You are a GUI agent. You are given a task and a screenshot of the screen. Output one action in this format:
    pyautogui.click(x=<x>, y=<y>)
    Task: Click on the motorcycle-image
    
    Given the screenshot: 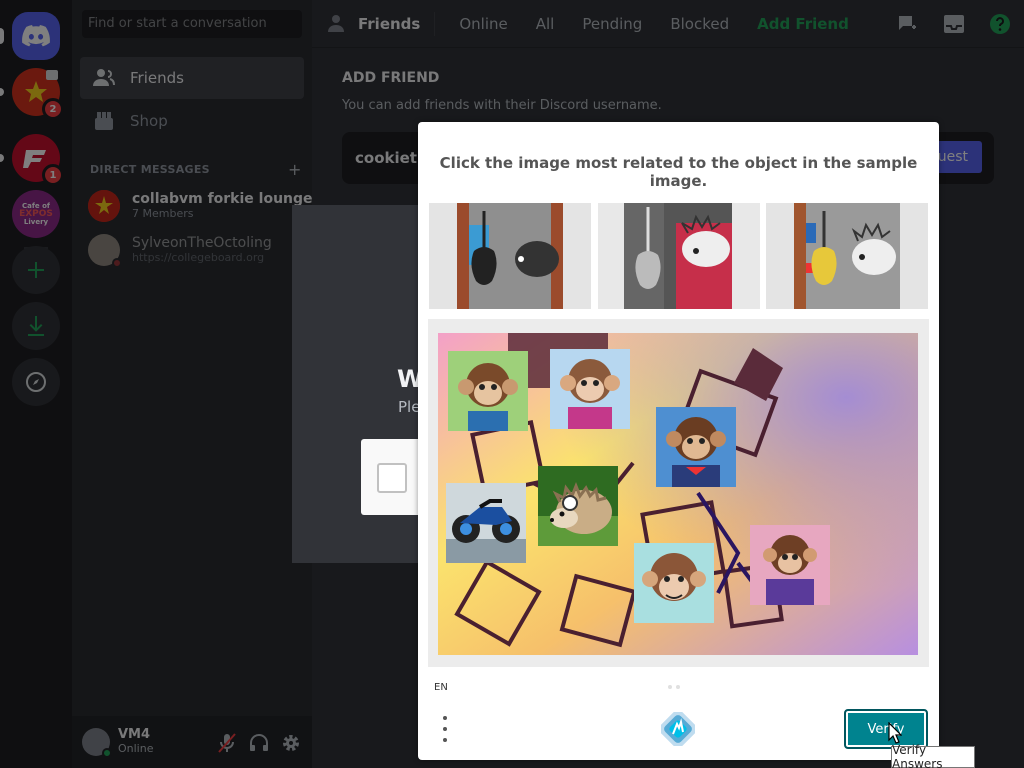 What is the action you would take?
    pyautogui.click(x=486, y=523)
    